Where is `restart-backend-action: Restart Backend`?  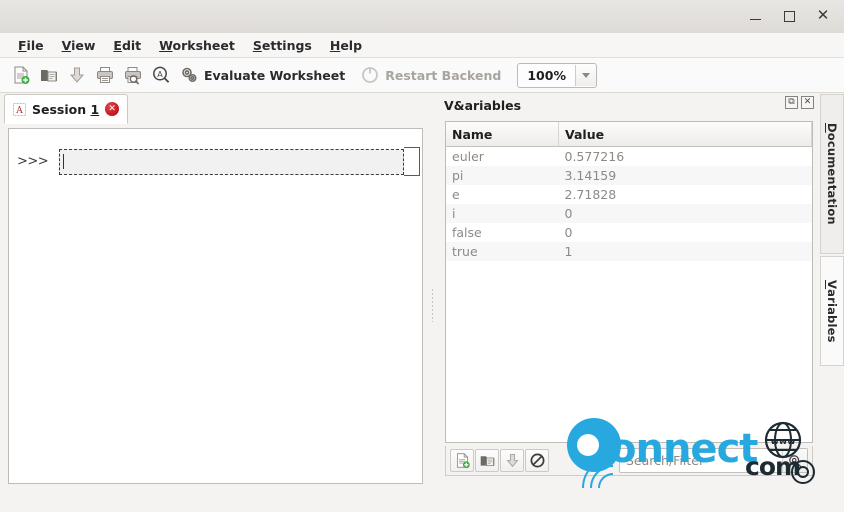 restart-backend-action: Restart Backend is located at coordinates (434, 75).